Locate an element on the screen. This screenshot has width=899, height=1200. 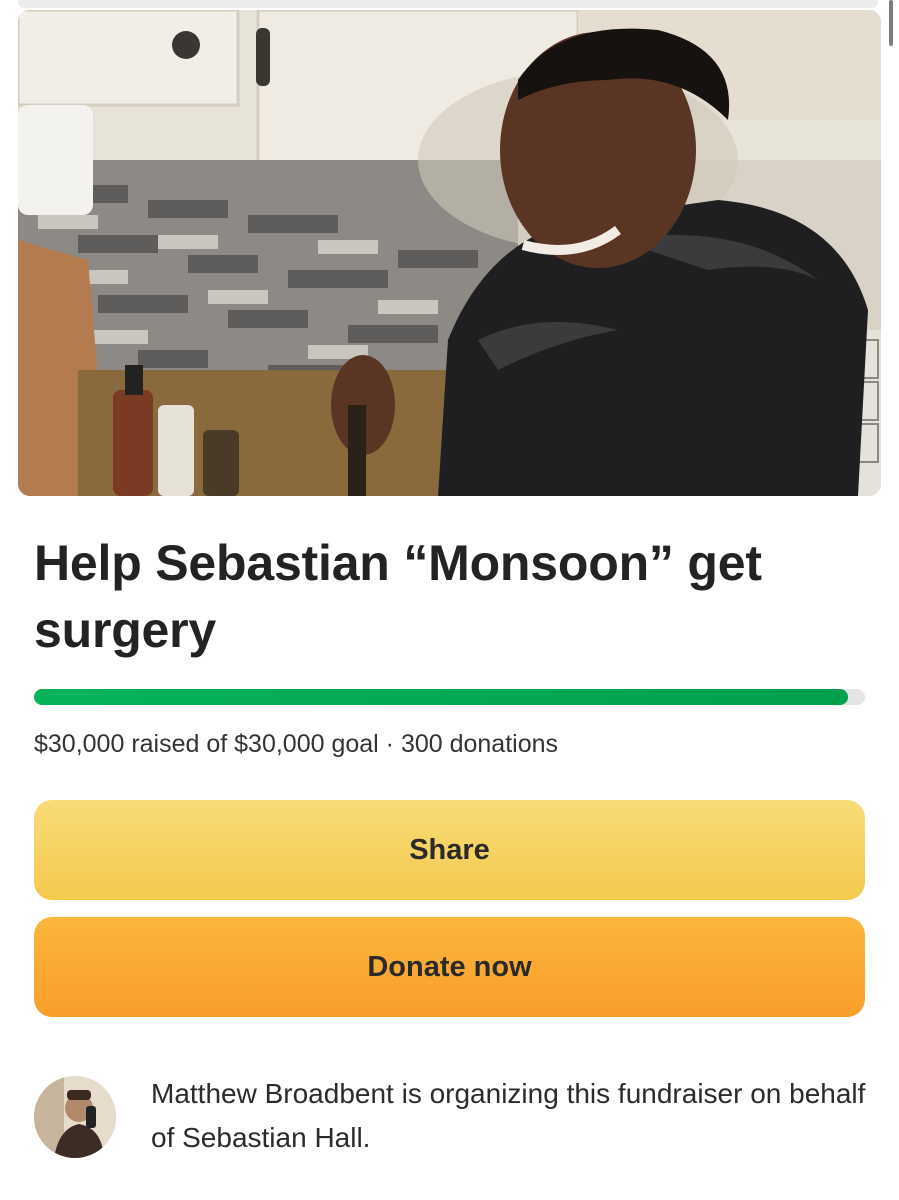
donate-now-button: Donate now is located at coordinates (449, 967).